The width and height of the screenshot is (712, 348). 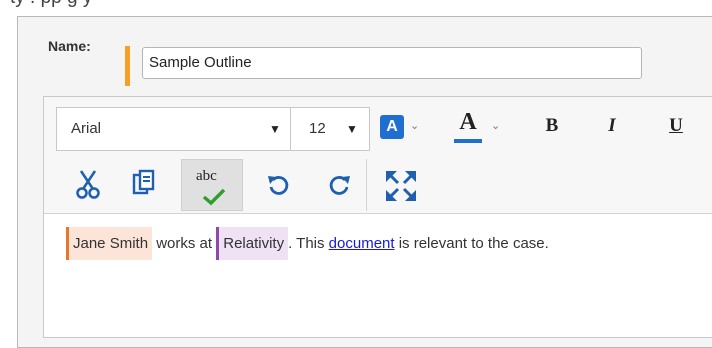 I want to click on document-link: document, so click(x=362, y=243).